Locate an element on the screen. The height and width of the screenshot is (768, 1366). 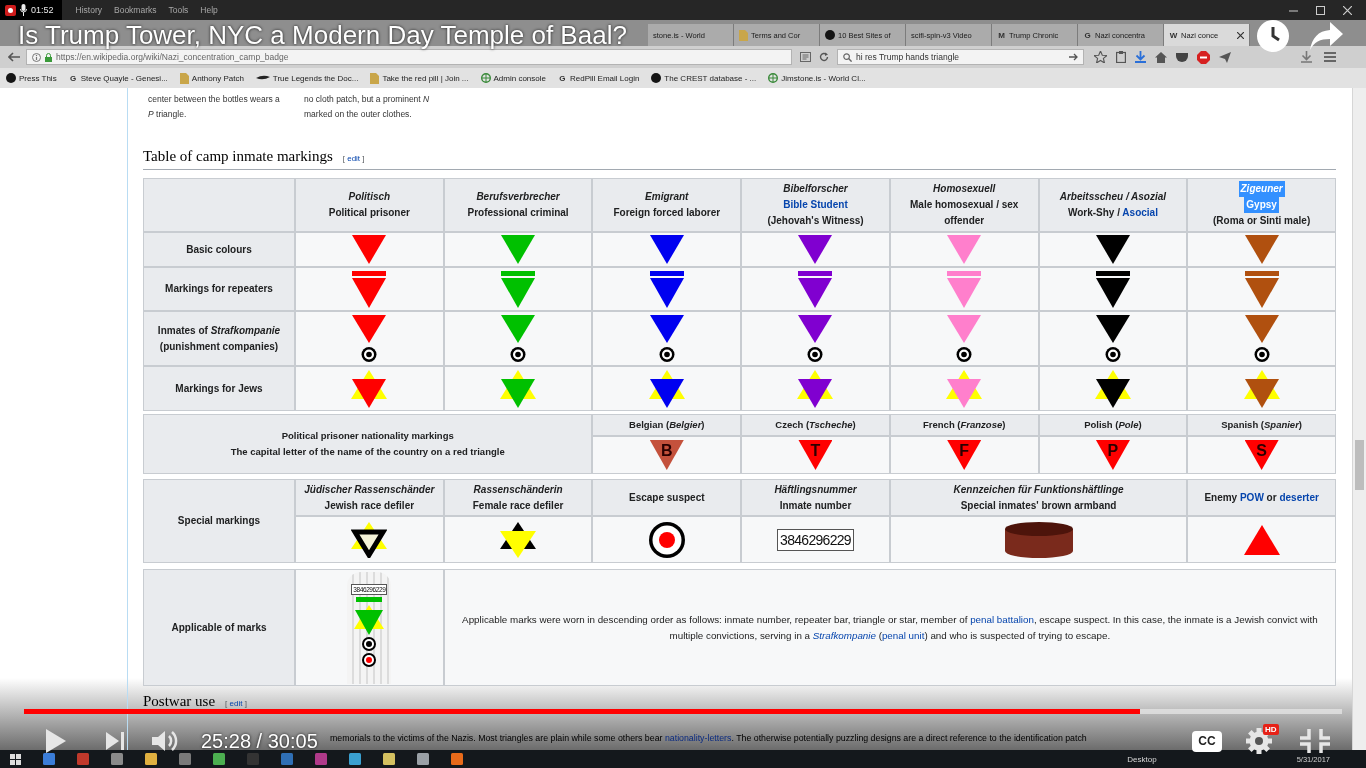
armband-icon is located at coordinates (1038, 539).